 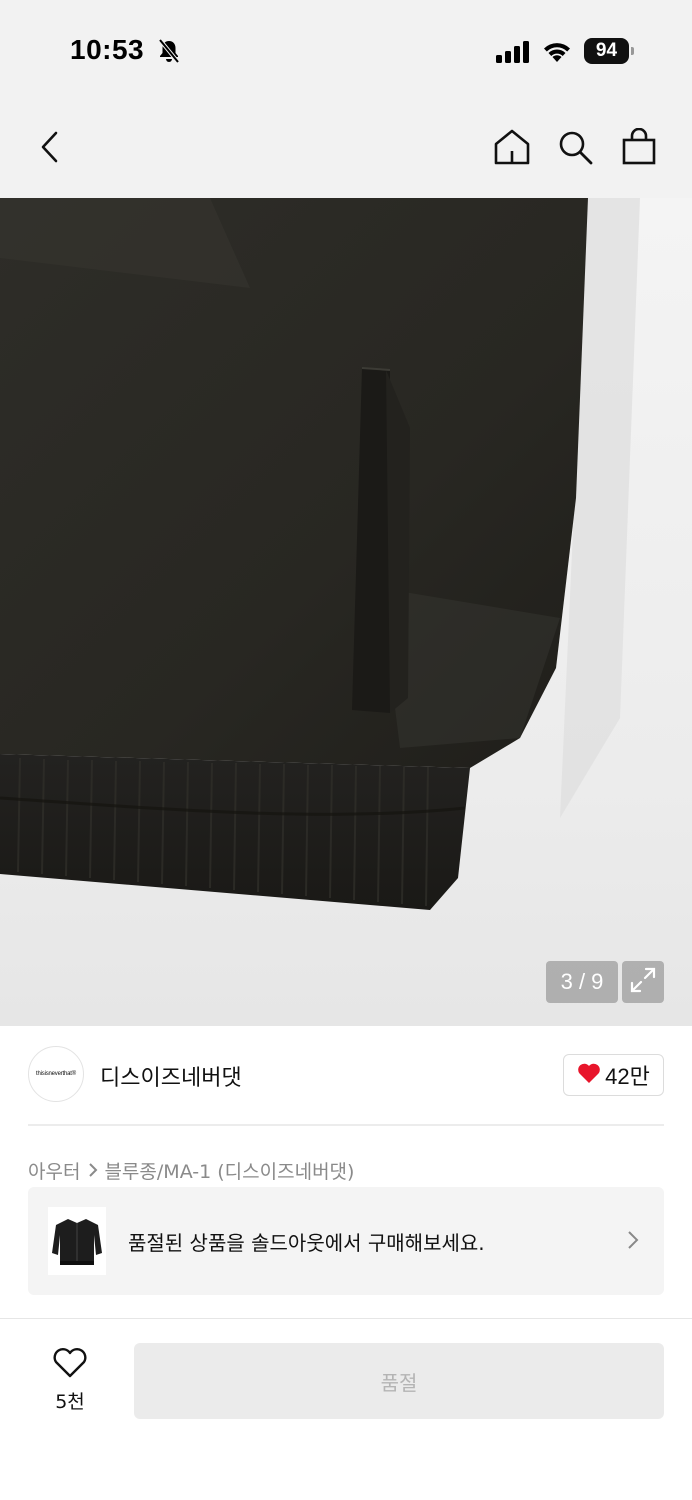 I want to click on bell-slash-icon, so click(x=169, y=51).